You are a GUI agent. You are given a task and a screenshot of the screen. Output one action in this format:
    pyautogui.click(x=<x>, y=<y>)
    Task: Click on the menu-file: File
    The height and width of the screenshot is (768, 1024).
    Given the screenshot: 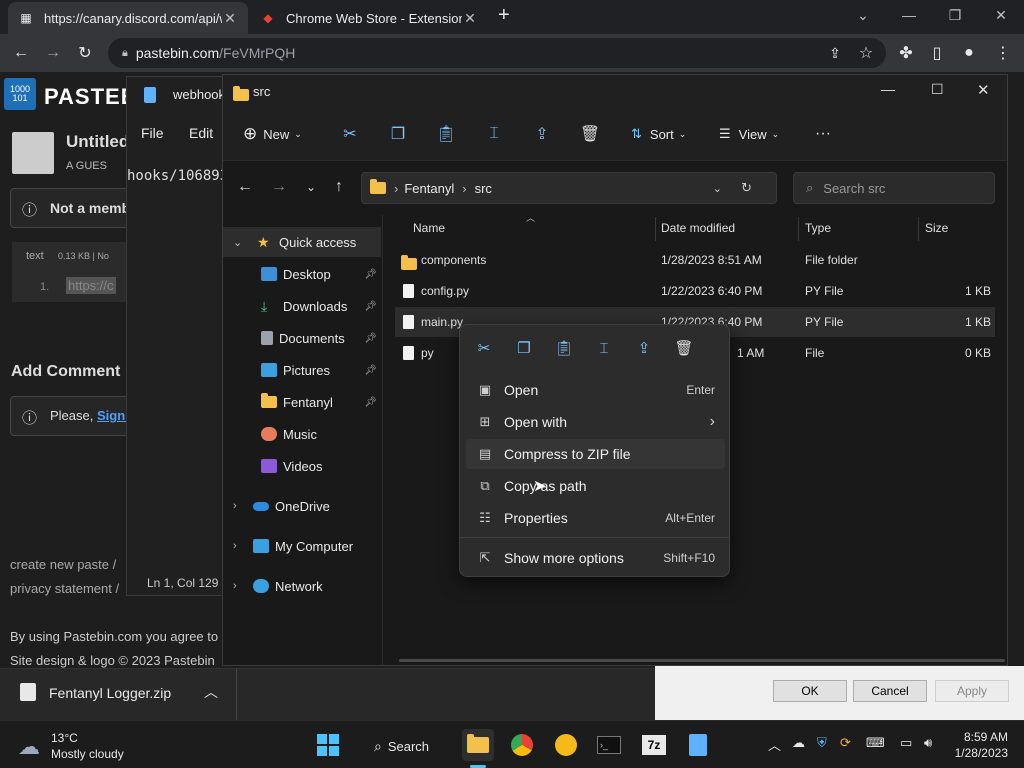 What is the action you would take?
    pyautogui.click(x=152, y=133)
    